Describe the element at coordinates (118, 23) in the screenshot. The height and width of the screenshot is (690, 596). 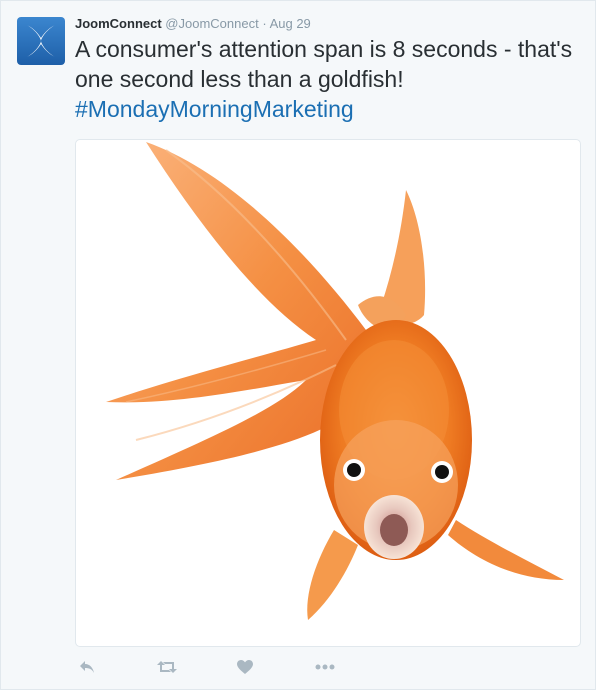
I see `author-name: JoomConnect` at that location.